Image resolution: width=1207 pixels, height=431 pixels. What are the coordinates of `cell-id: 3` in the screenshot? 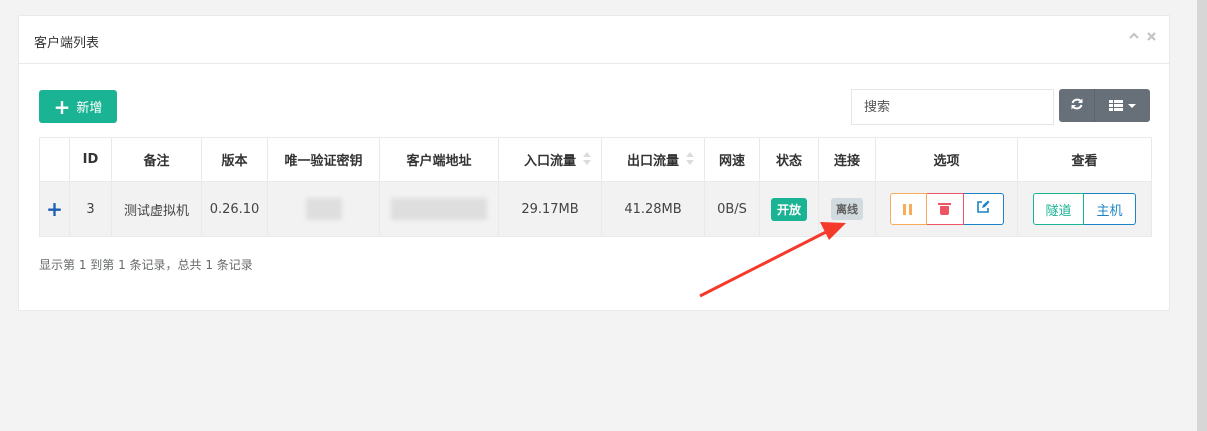 It's located at (90, 209).